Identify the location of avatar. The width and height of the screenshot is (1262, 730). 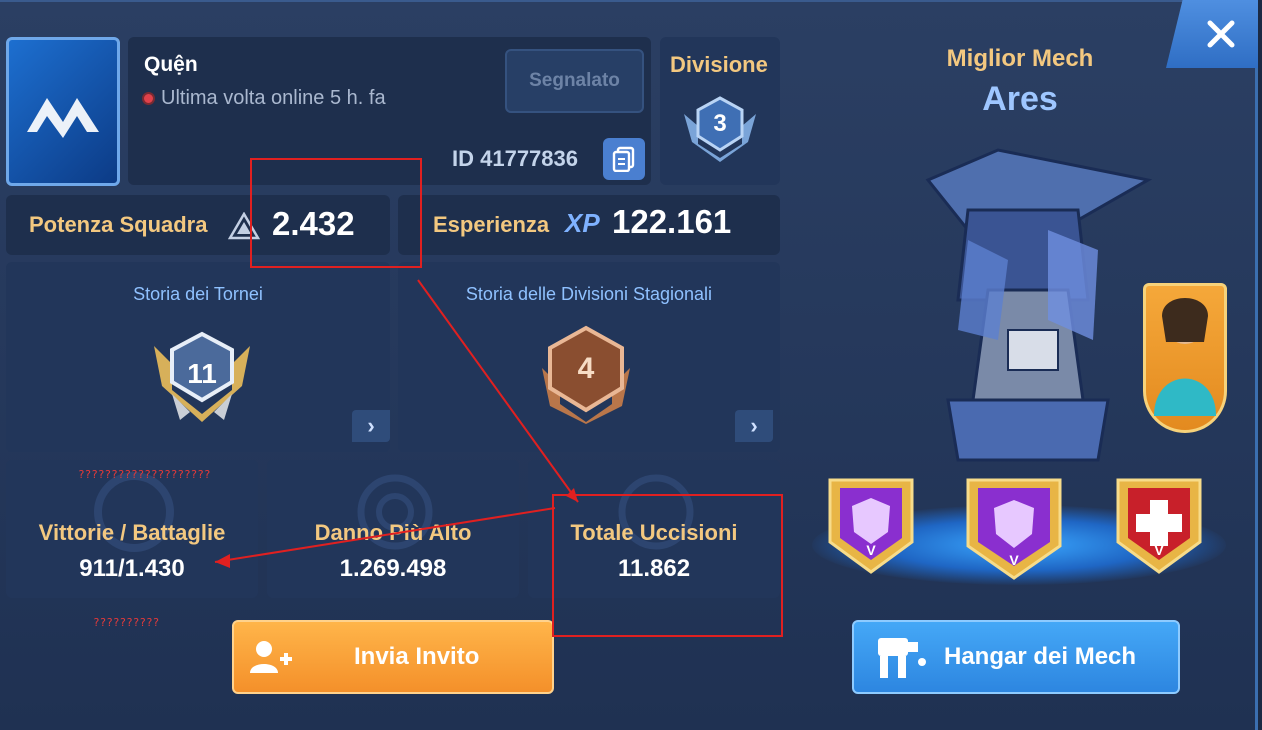
(63, 111).